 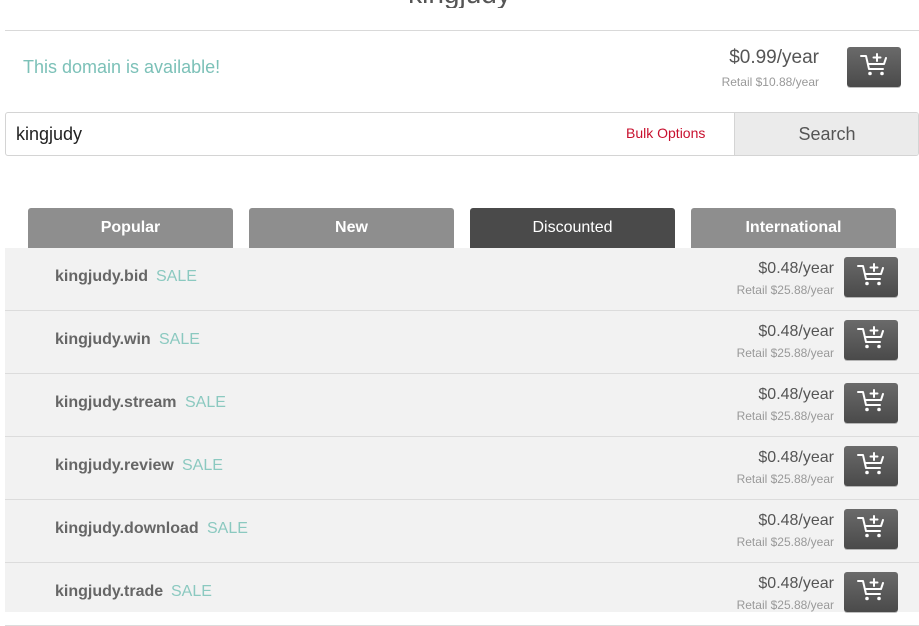 I want to click on result-domain-name: kingjudy.win, so click(x=103, y=339).